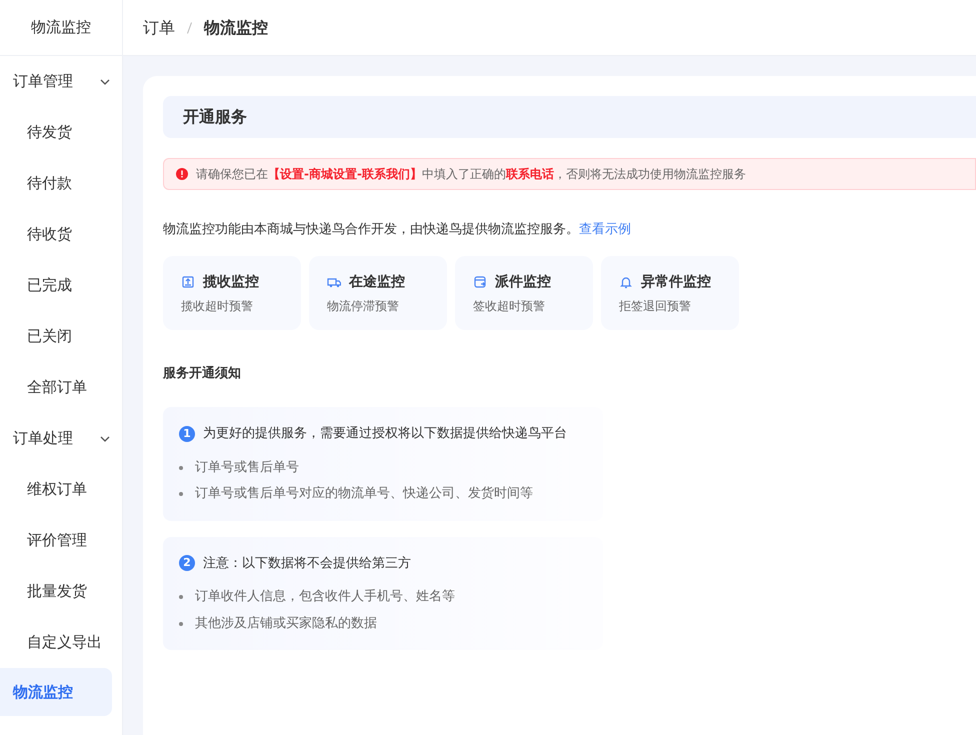 The width and height of the screenshot is (976, 735). Describe the element at coordinates (509, 306) in the screenshot. I see `feature-subtitle: 签收超时预警` at that location.